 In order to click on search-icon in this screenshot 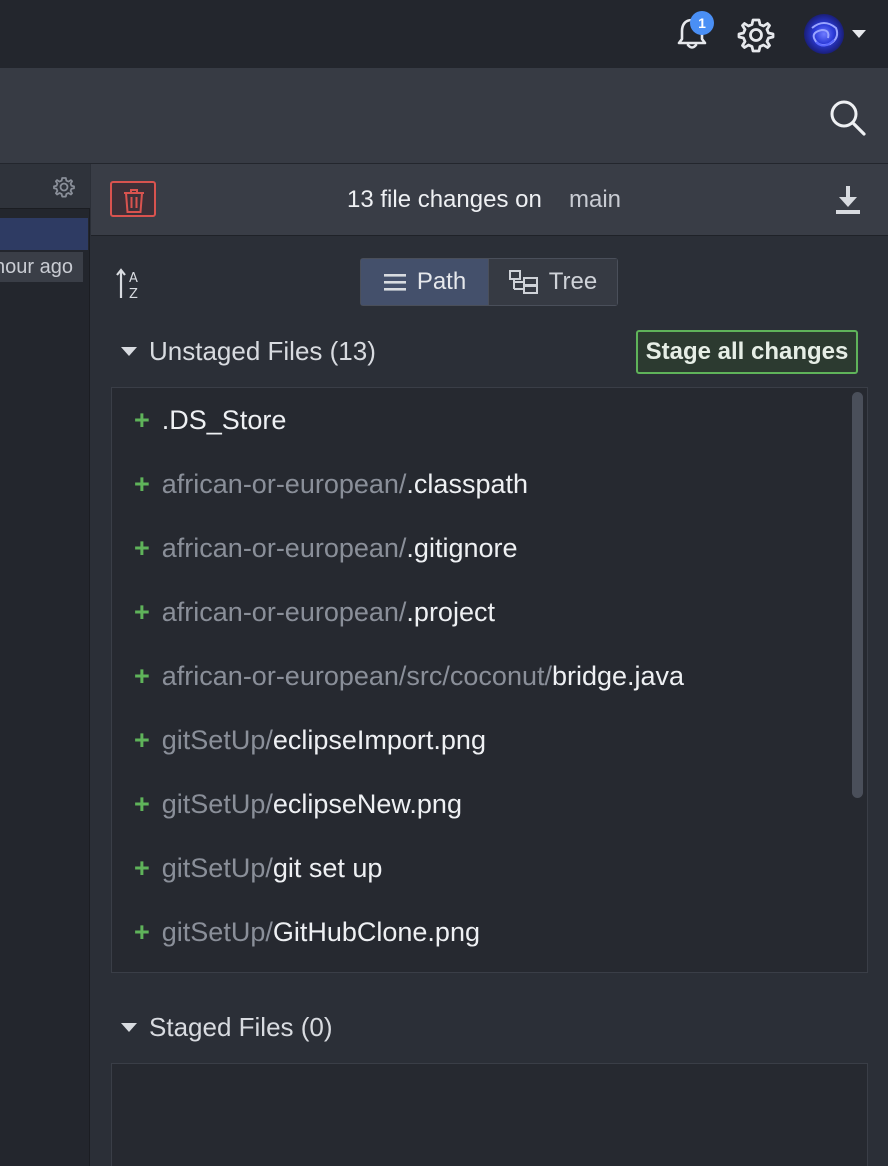, I will do `click(847, 117)`.